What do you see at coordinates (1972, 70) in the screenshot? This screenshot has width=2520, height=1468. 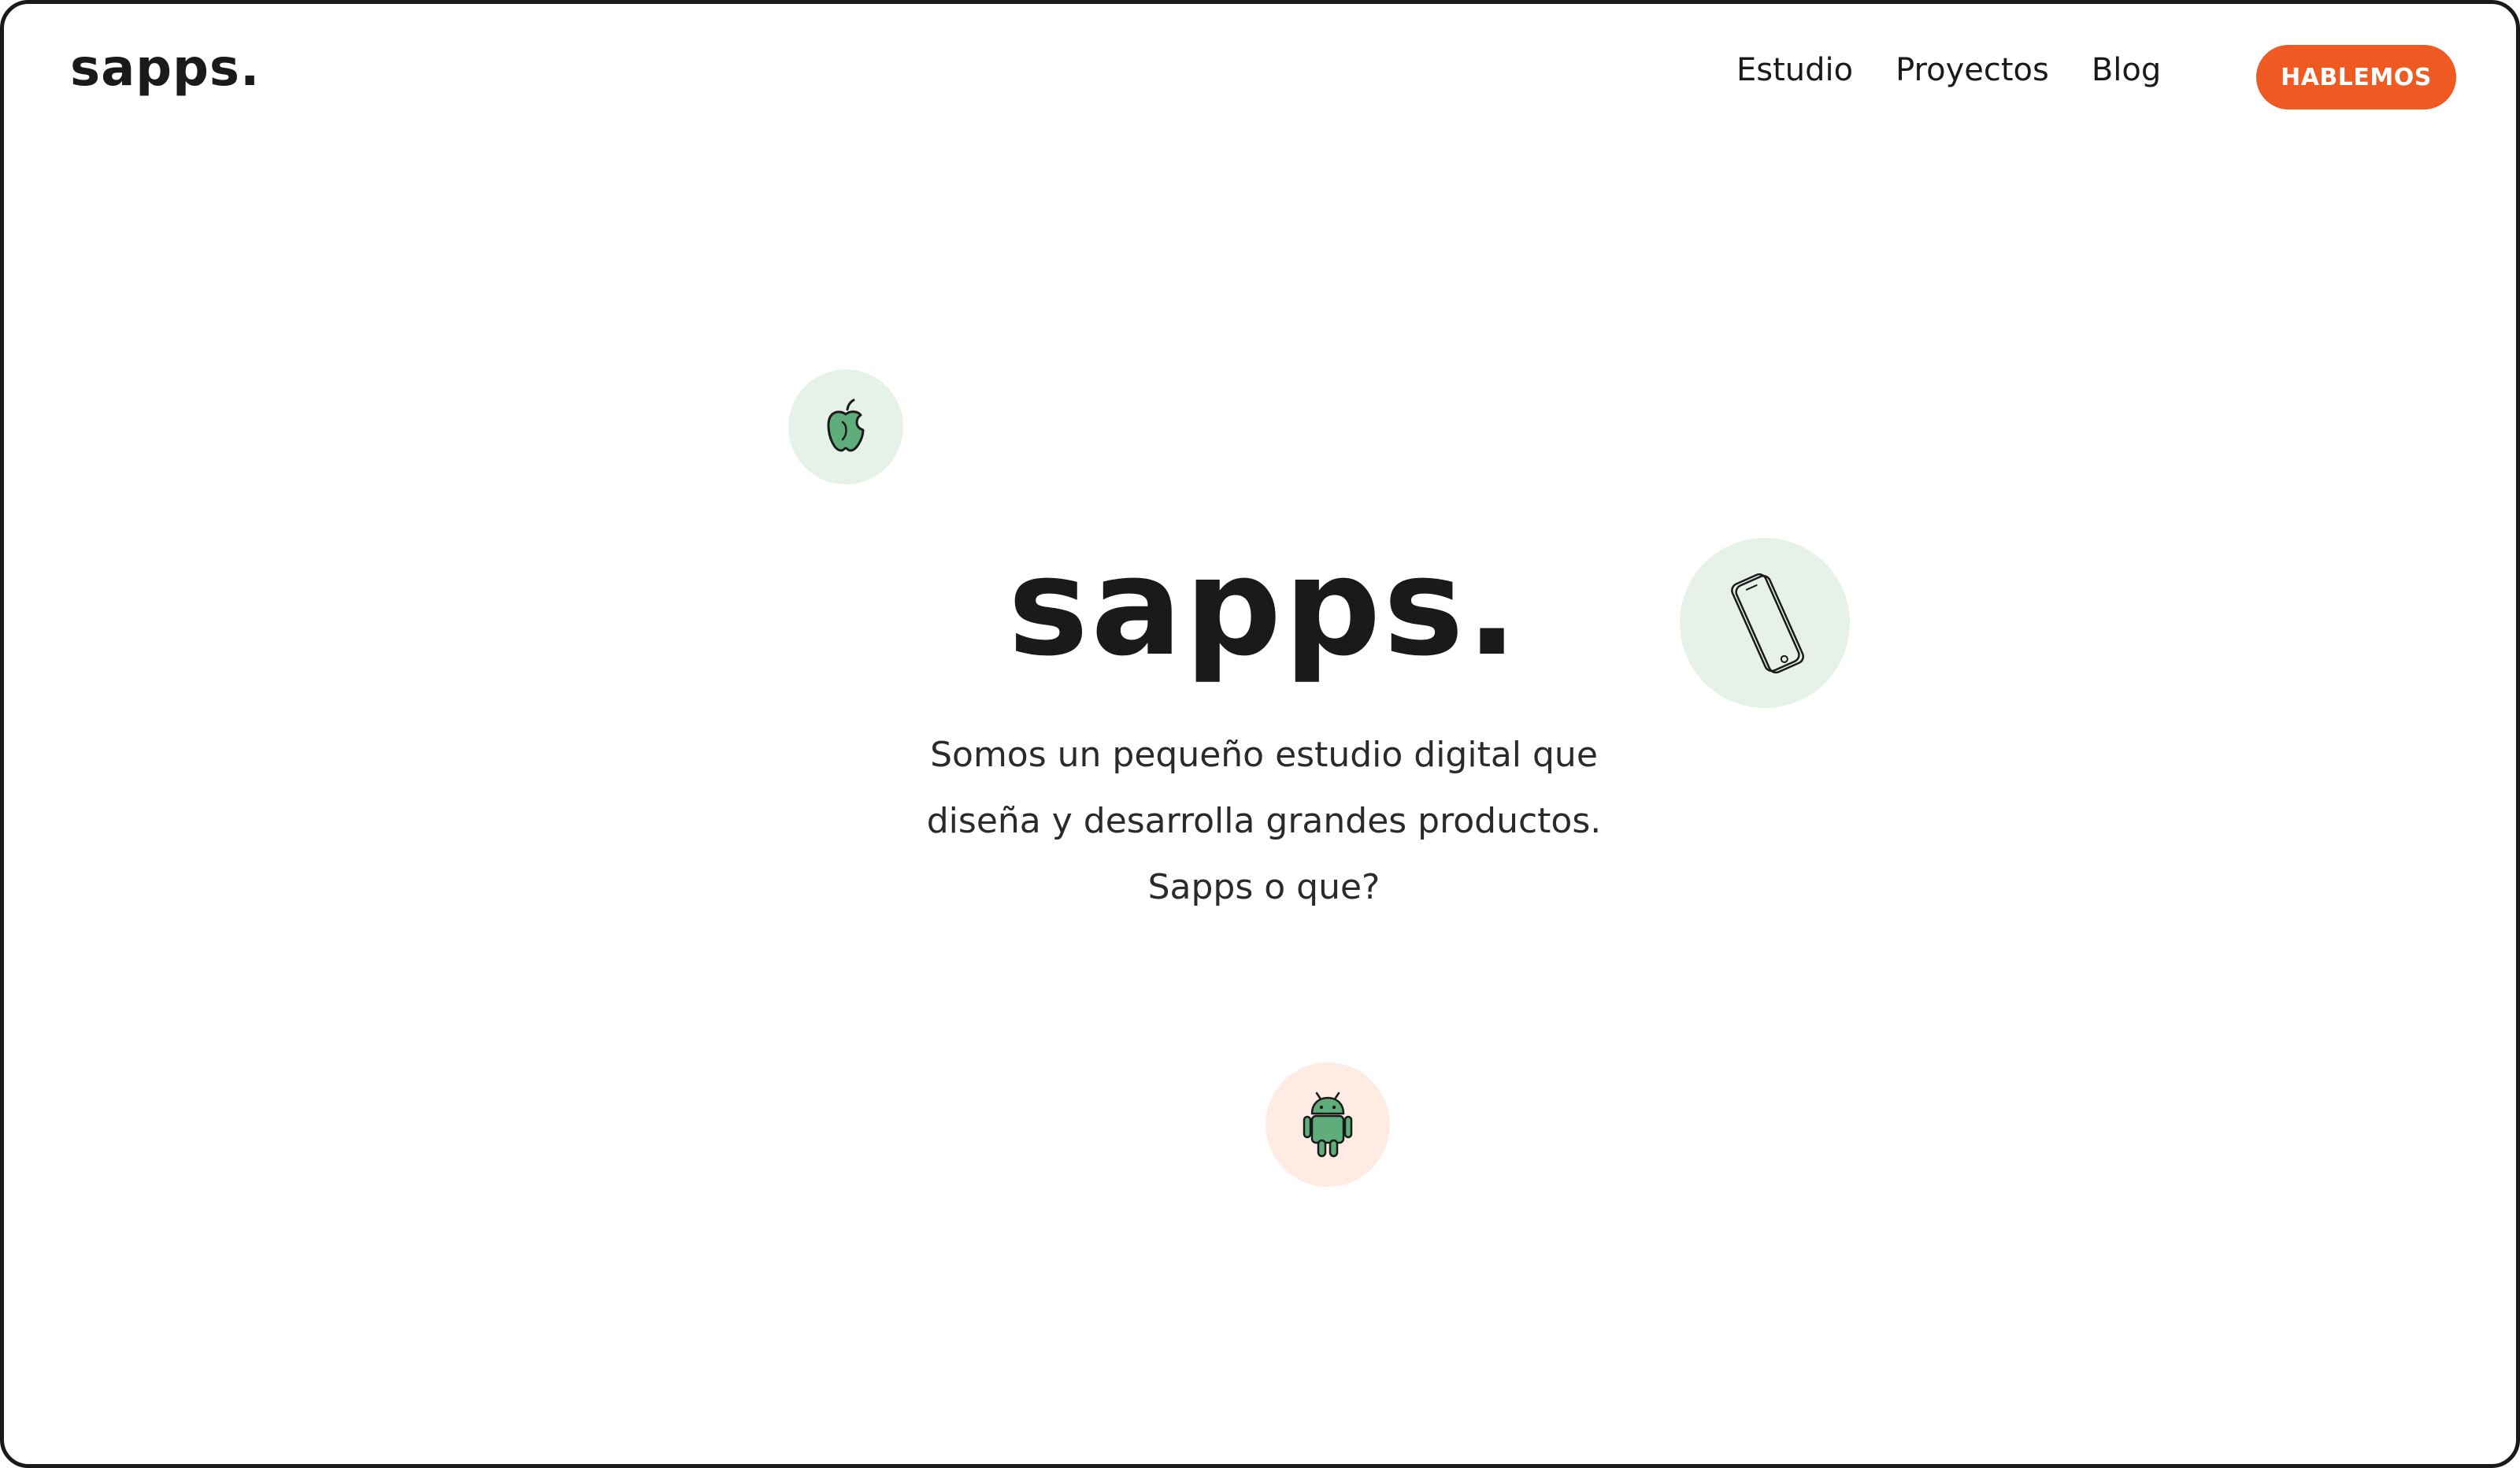 I see `nav-item-proyectos: Proyectos` at bounding box center [1972, 70].